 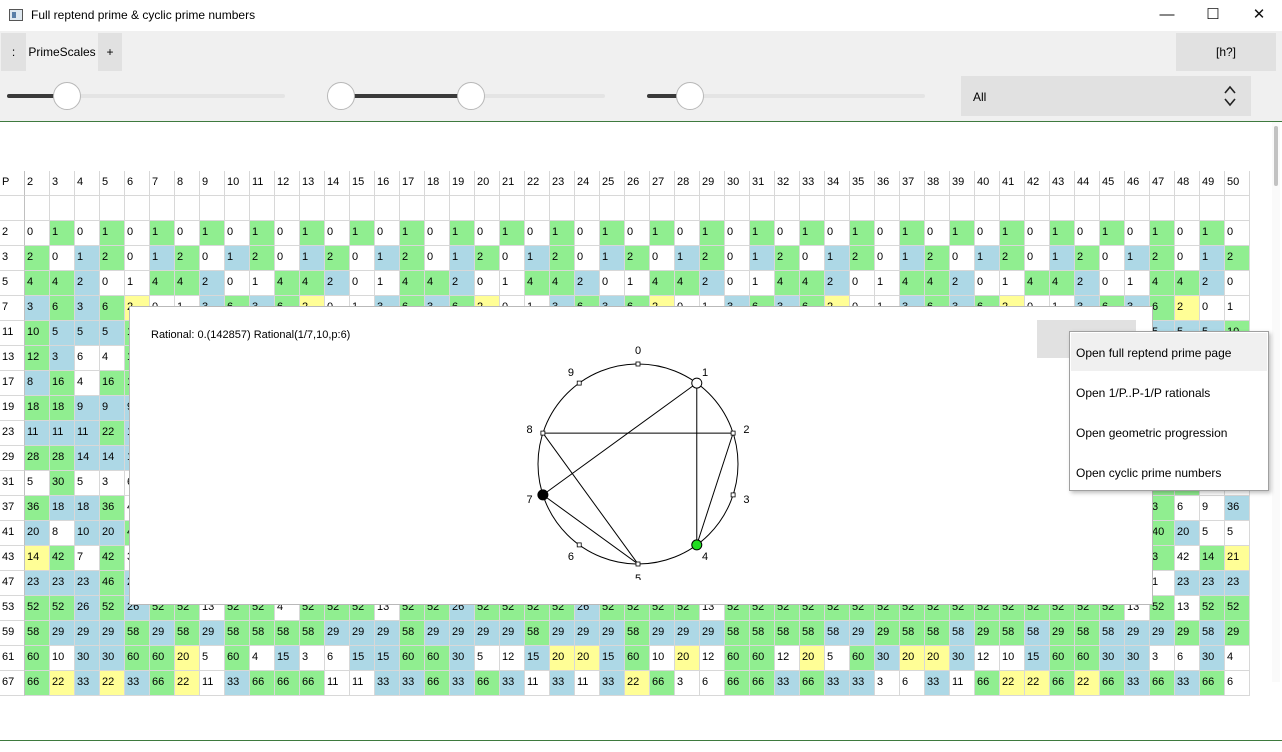 I want to click on grid-header-base: 35, so click(x=862, y=183).